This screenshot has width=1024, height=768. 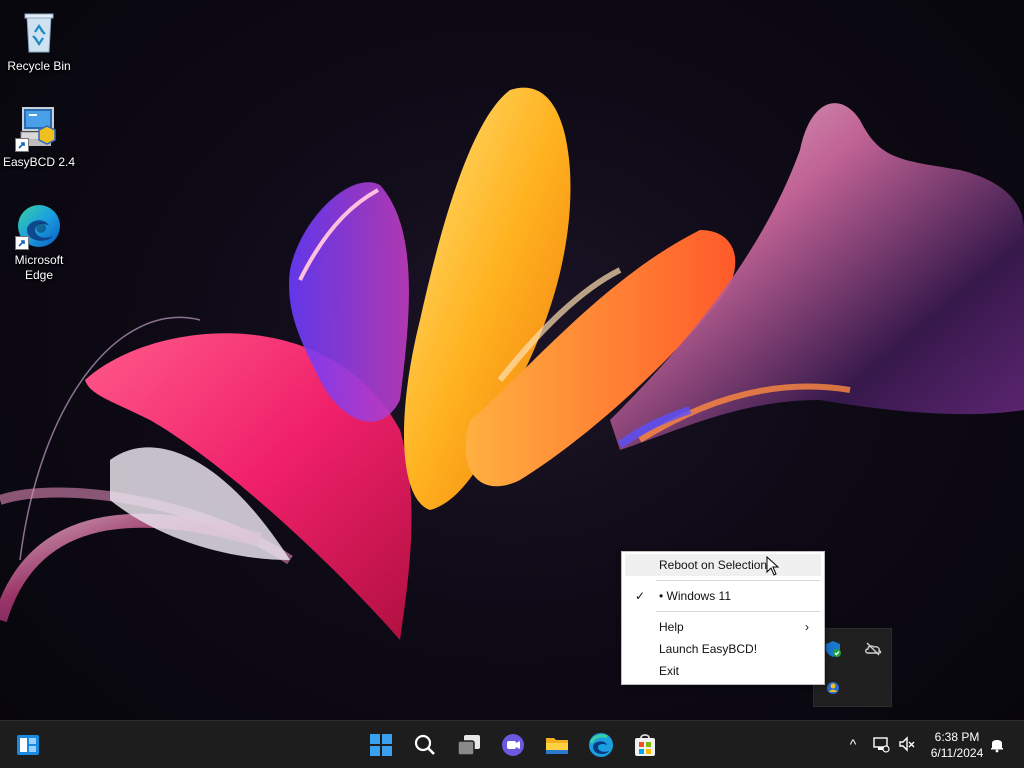 I want to click on volume-muted-icon, so click(x=907, y=744).